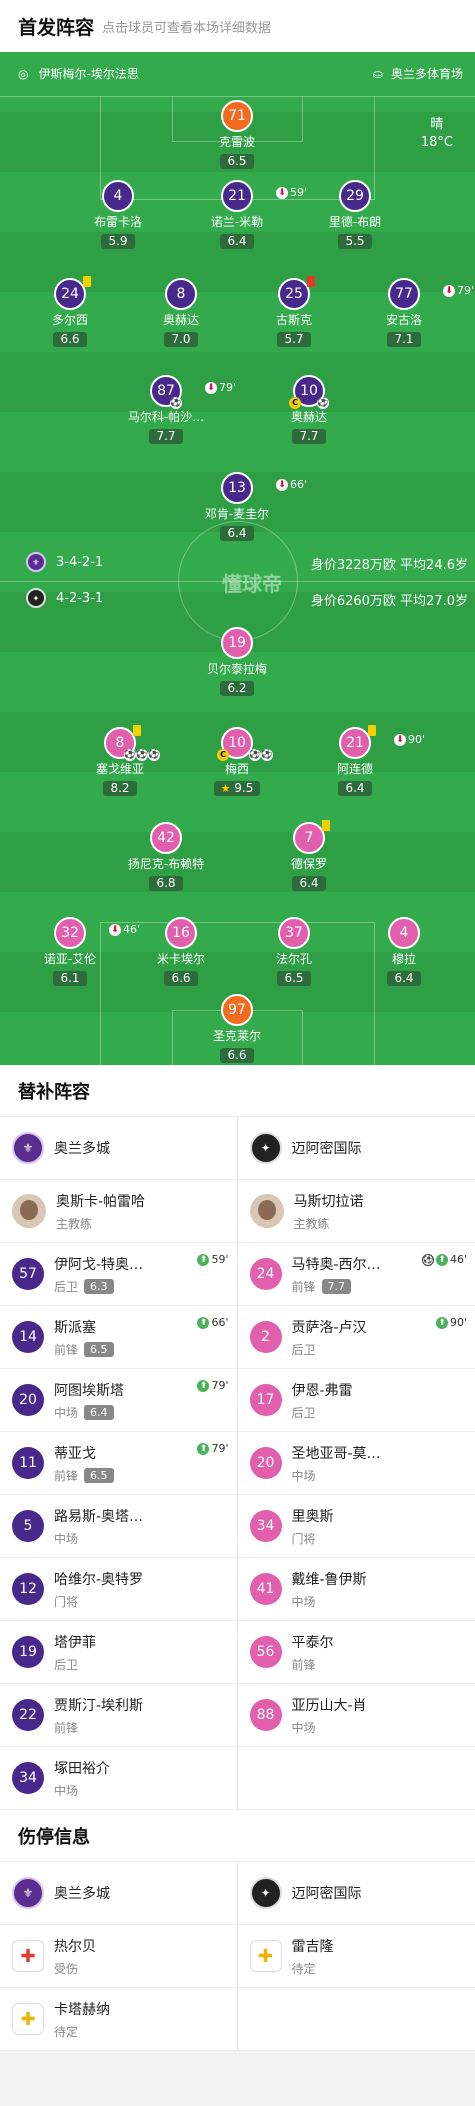 This screenshot has width=475, height=2106. I want to click on jersey-number: 13 ⬇ 66', so click(264, 488).